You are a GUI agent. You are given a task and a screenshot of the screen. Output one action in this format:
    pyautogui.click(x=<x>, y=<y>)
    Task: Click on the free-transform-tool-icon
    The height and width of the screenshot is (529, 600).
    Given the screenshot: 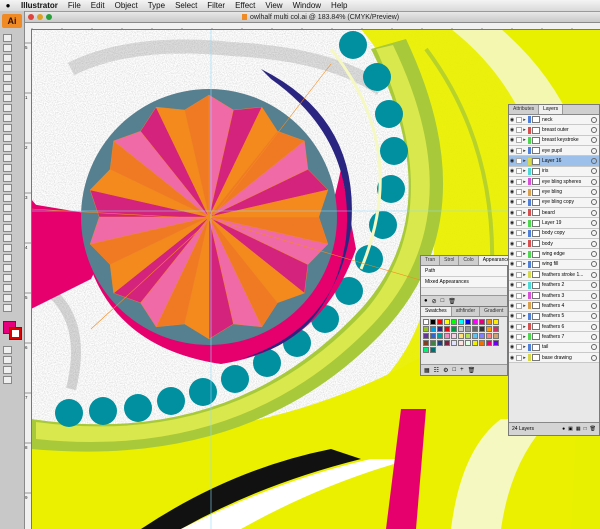 What is the action you would take?
    pyautogui.click(x=7, y=188)
    